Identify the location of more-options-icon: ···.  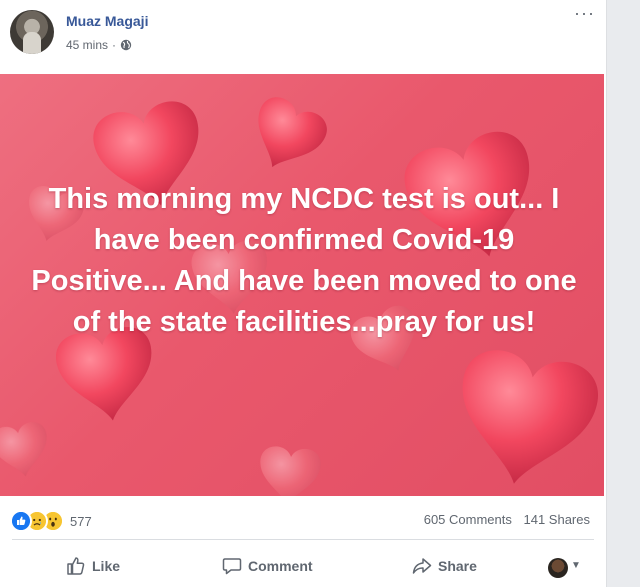
(585, 14).